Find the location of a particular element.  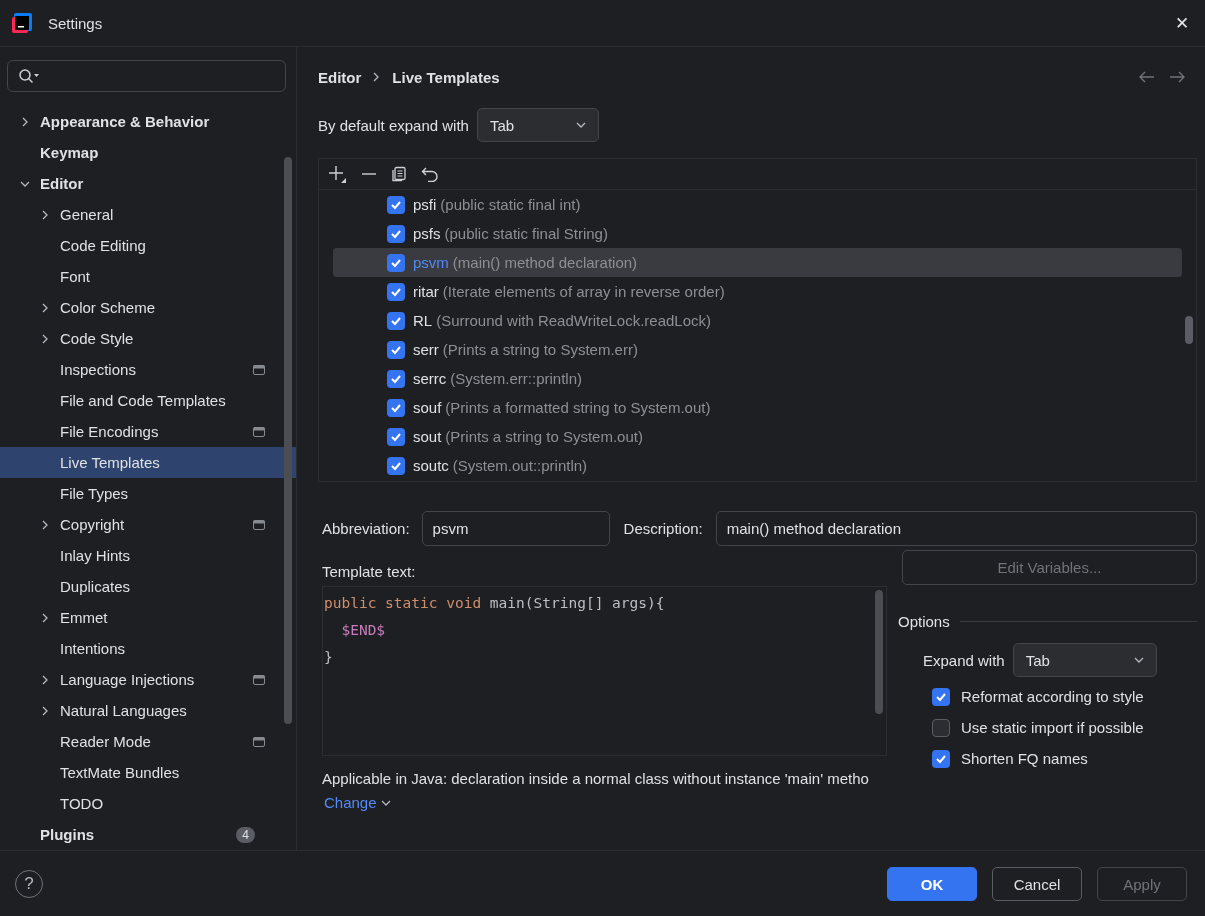

sidebar-item: Font is located at coordinates (142, 276).